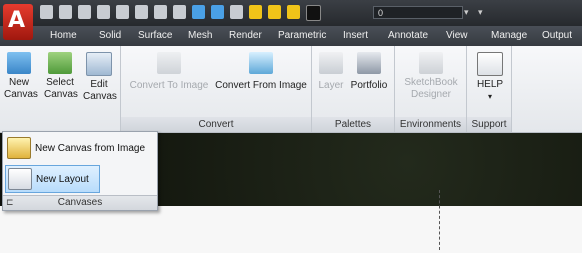 This screenshot has width=582, height=253. I want to click on layer-value: 0, so click(381, 13).